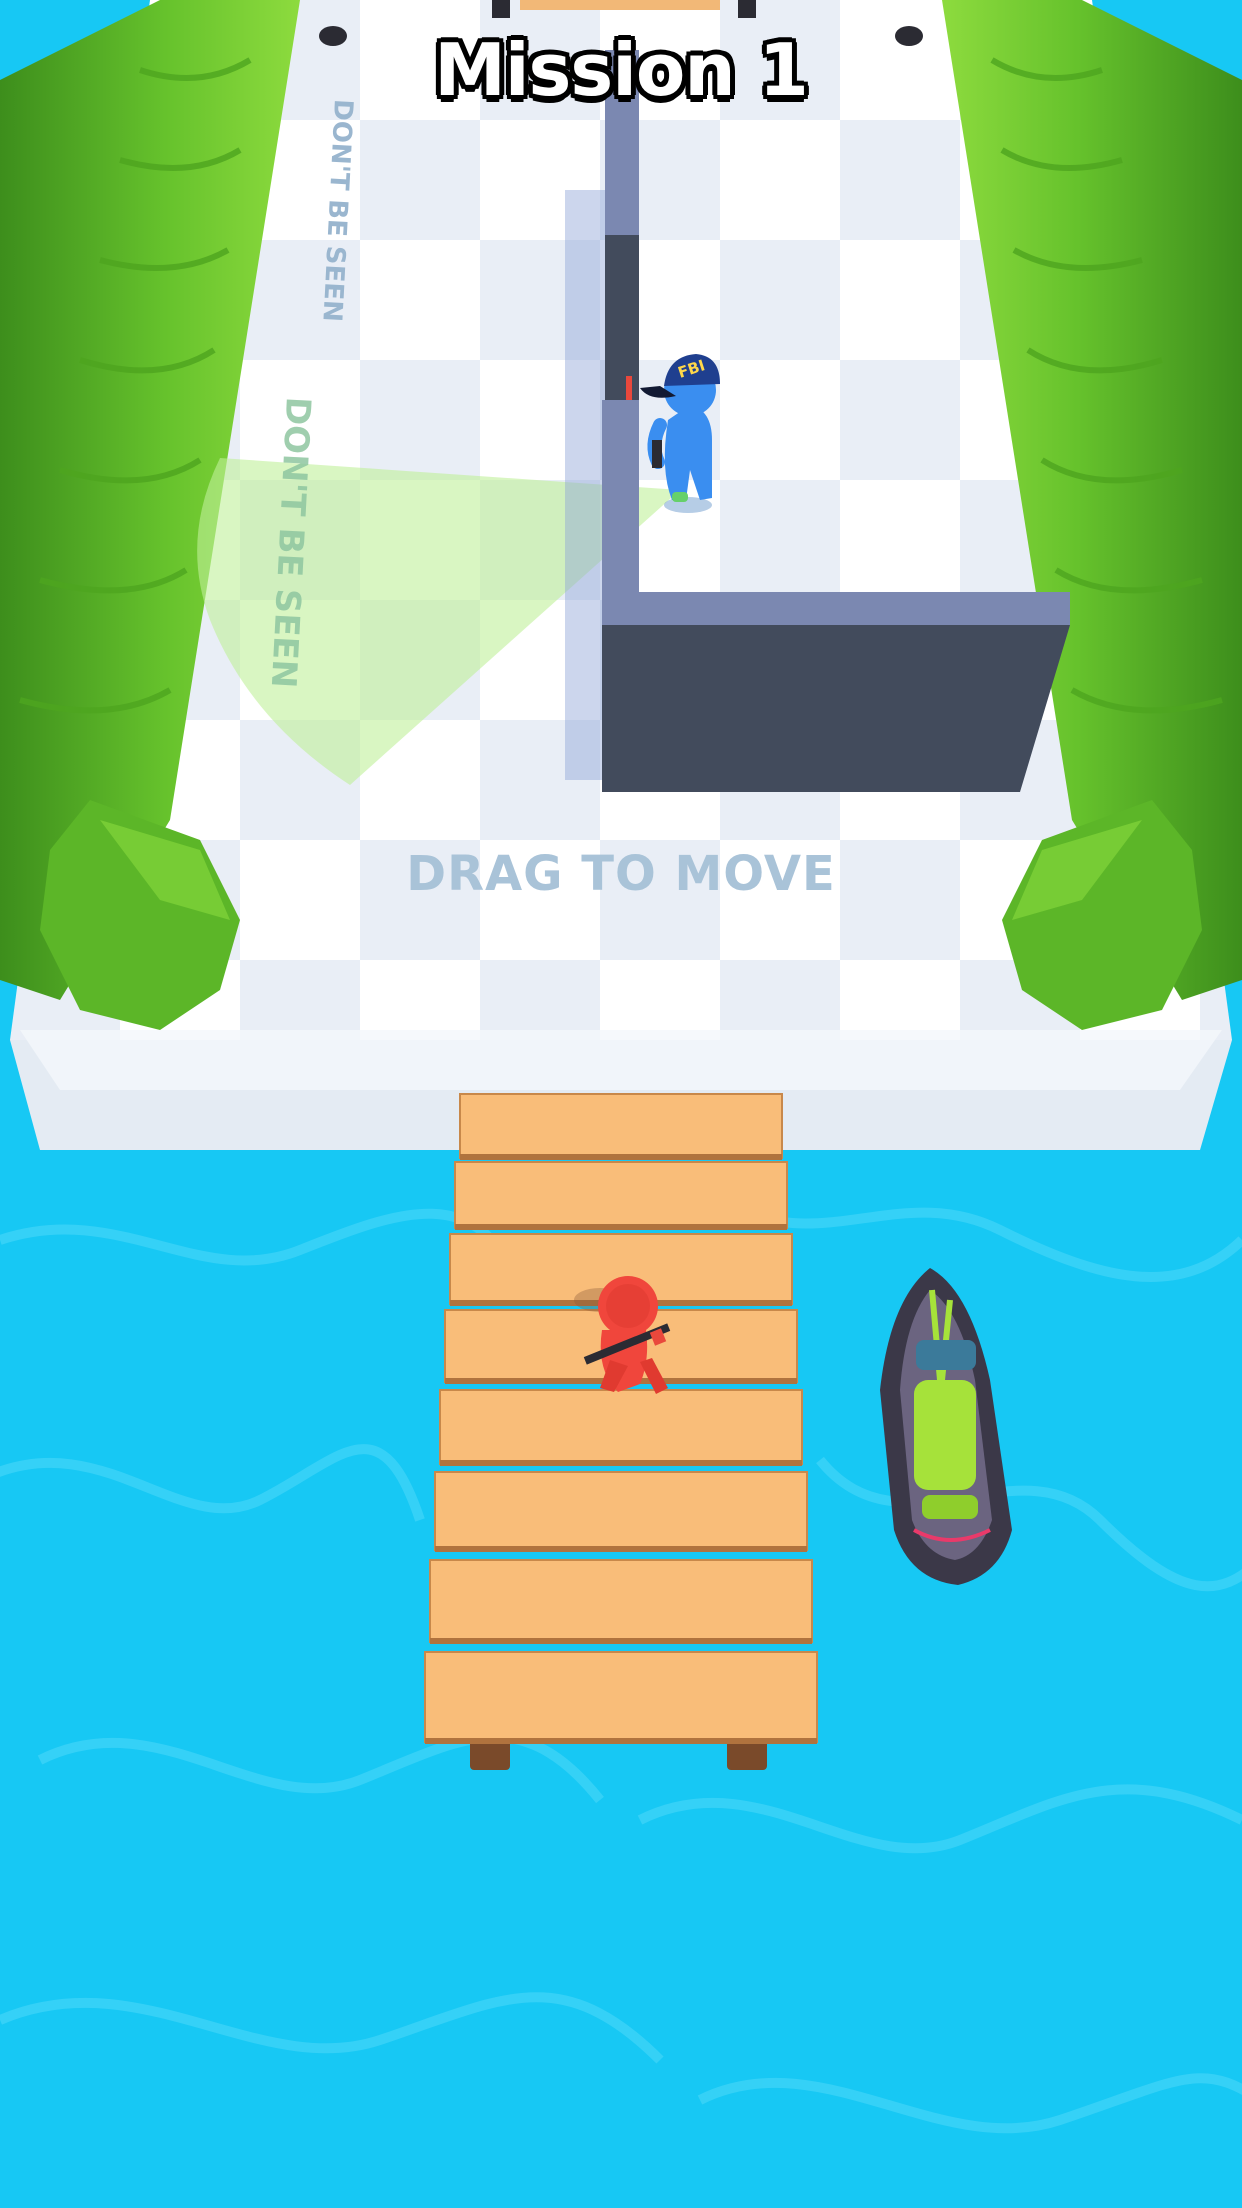 The height and width of the screenshot is (2208, 1242). I want to click on drag-to-move-hint: DRAG TO MOVE, so click(621, 874).